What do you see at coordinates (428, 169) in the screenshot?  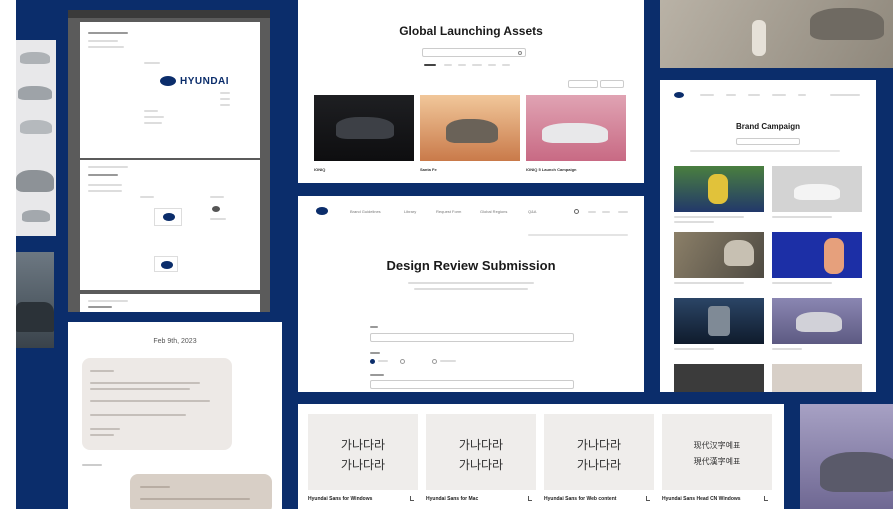 I see `asset-card-title: Santa Fe` at bounding box center [428, 169].